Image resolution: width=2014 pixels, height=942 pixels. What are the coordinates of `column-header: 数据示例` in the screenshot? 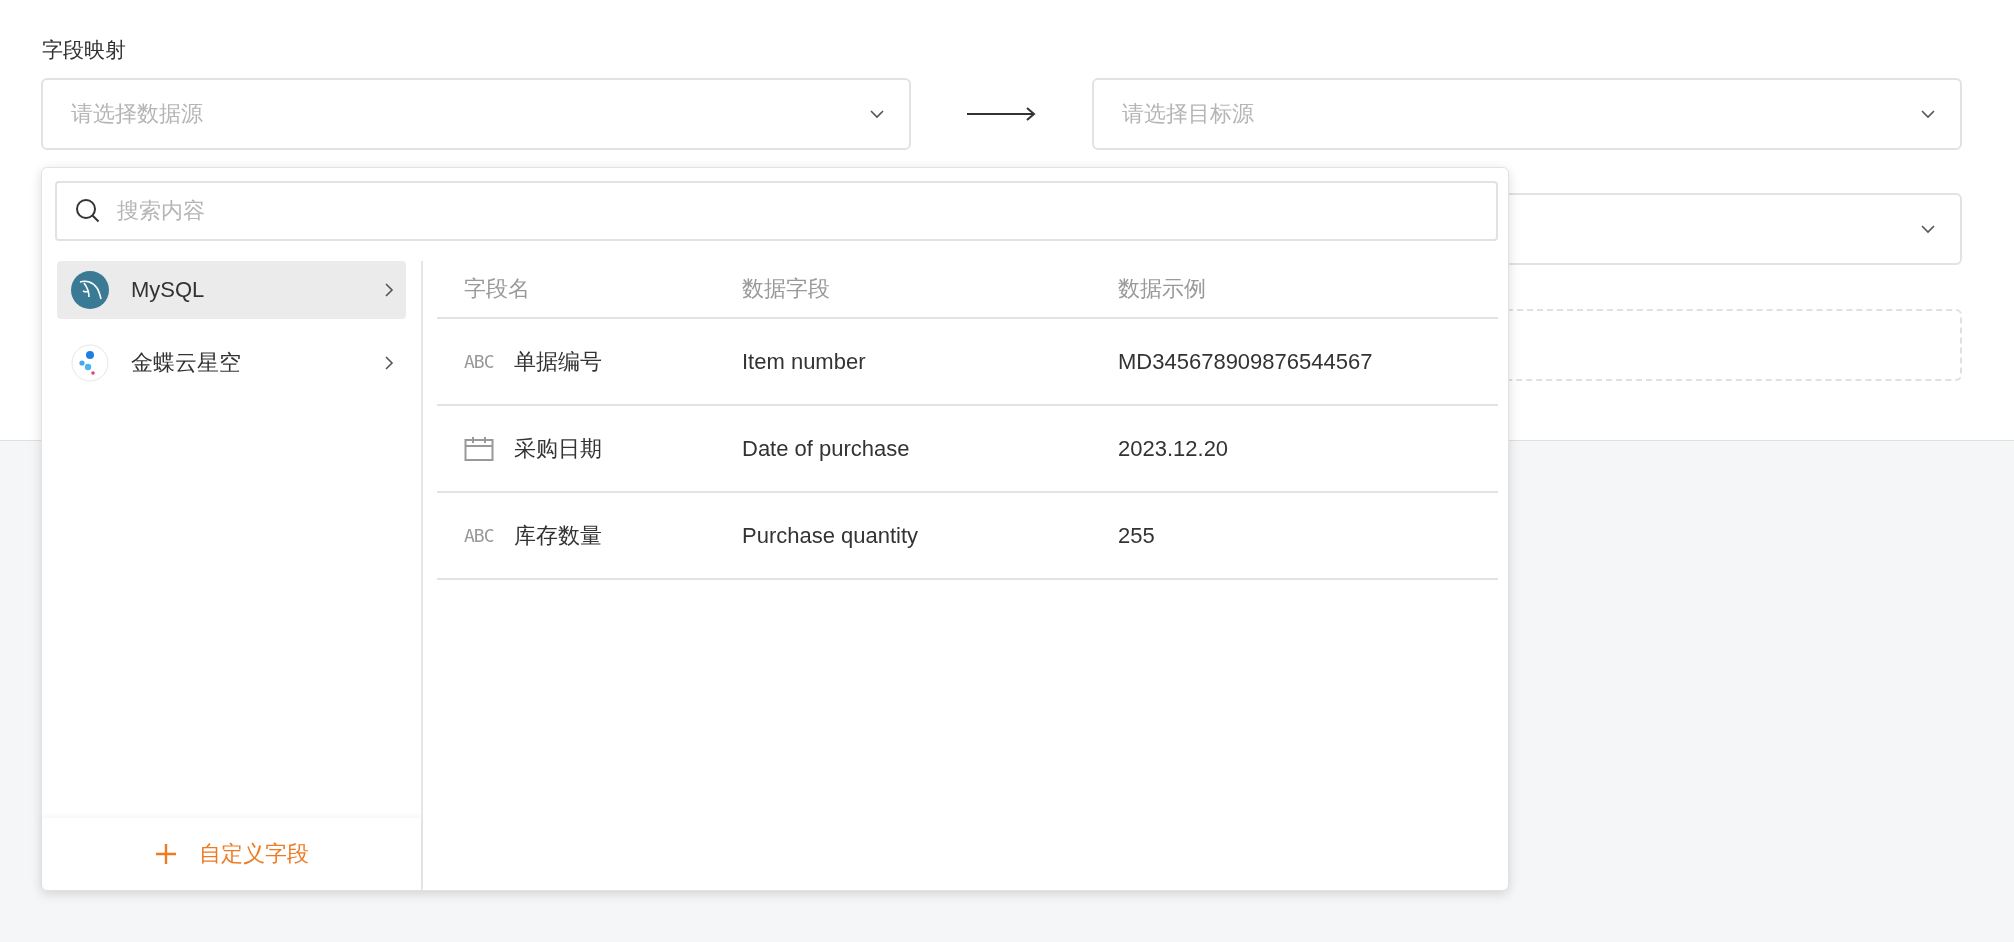 It's located at (1162, 289).